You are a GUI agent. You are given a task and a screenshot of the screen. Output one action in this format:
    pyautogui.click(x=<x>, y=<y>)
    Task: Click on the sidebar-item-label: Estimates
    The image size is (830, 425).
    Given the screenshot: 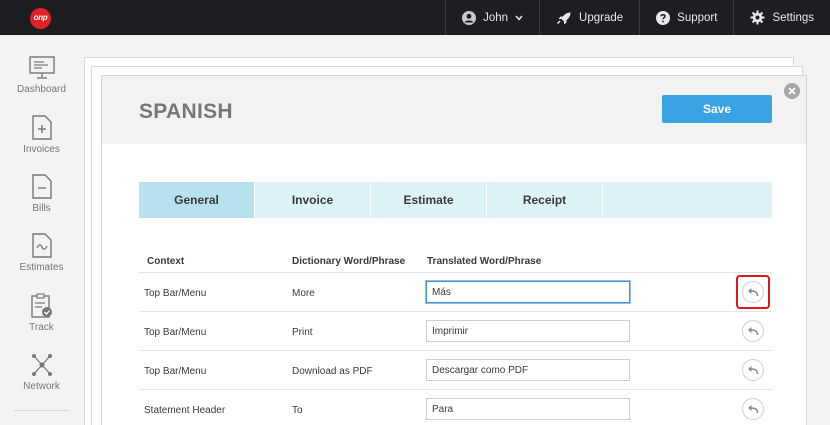 What is the action you would take?
    pyautogui.click(x=41, y=267)
    